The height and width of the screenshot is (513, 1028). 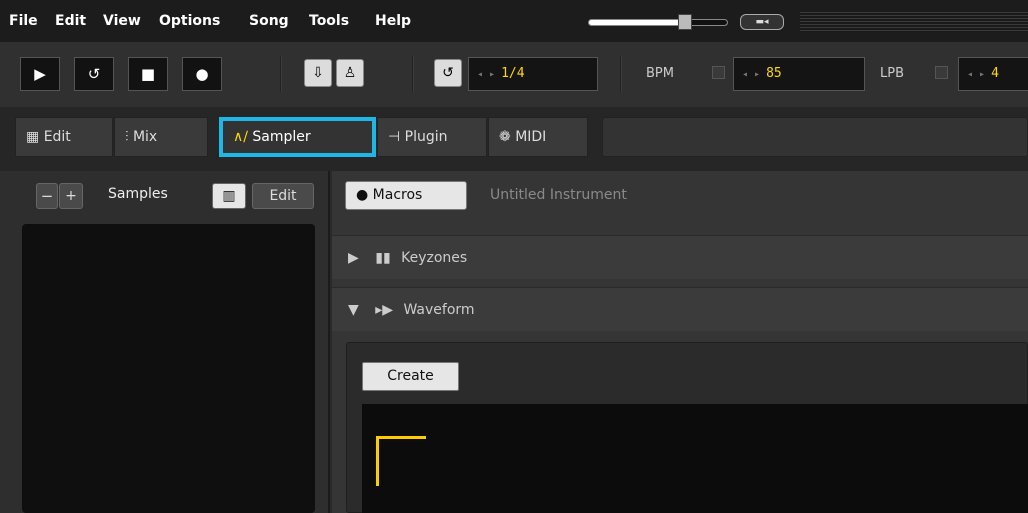 I want to click on lpb-stepper: ◂ ▸ 4, so click(x=993, y=74).